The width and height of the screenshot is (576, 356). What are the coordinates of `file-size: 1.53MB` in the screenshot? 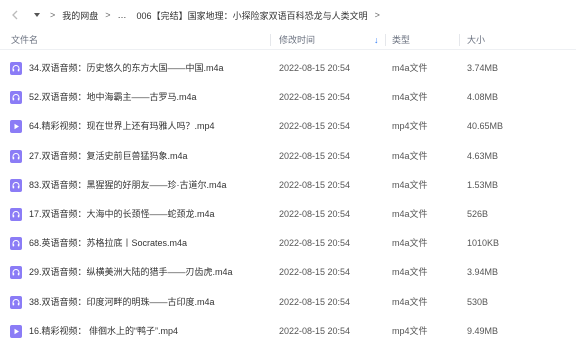 It's located at (483, 184).